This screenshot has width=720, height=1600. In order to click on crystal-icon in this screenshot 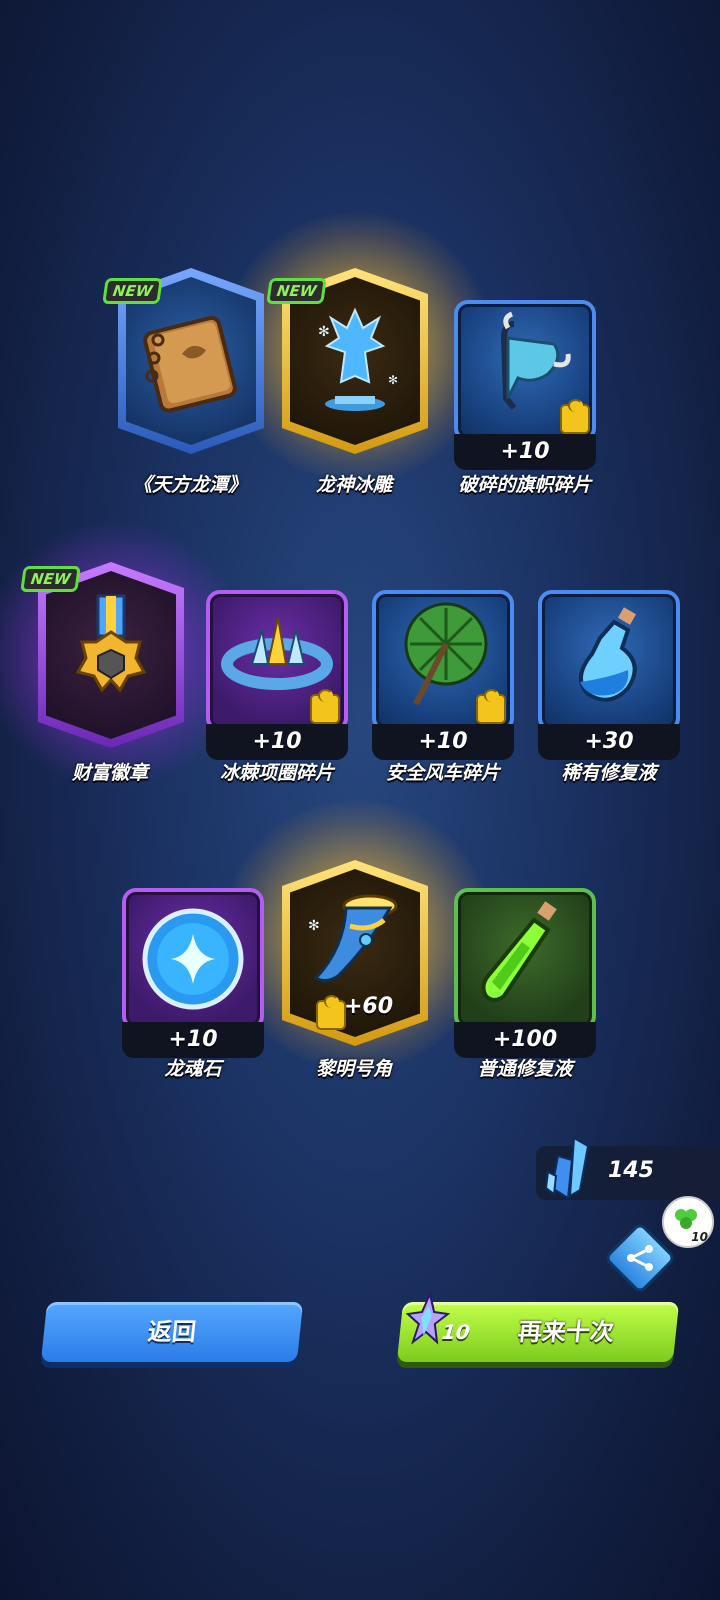, I will do `click(567, 1168)`.